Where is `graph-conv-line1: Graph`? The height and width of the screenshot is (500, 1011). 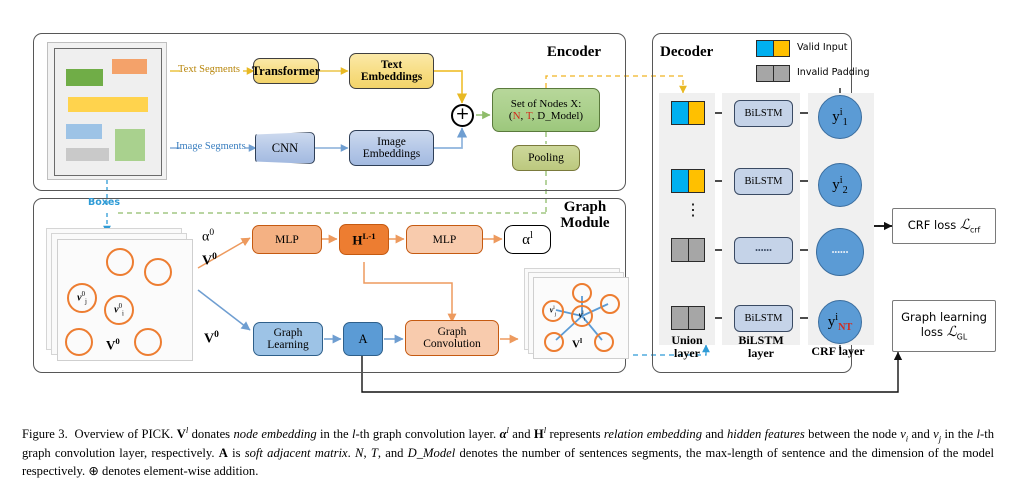 graph-conv-line1: Graph is located at coordinates (452, 332).